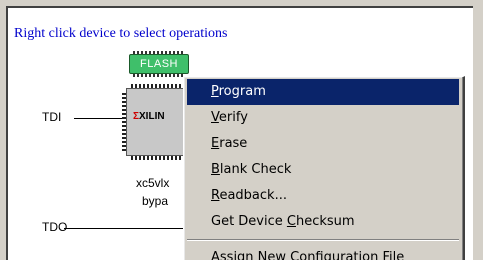 The height and width of the screenshot is (260, 483). Describe the element at coordinates (152, 116) in the screenshot. I see `xilinx-logo-text: XILIN` at that location.